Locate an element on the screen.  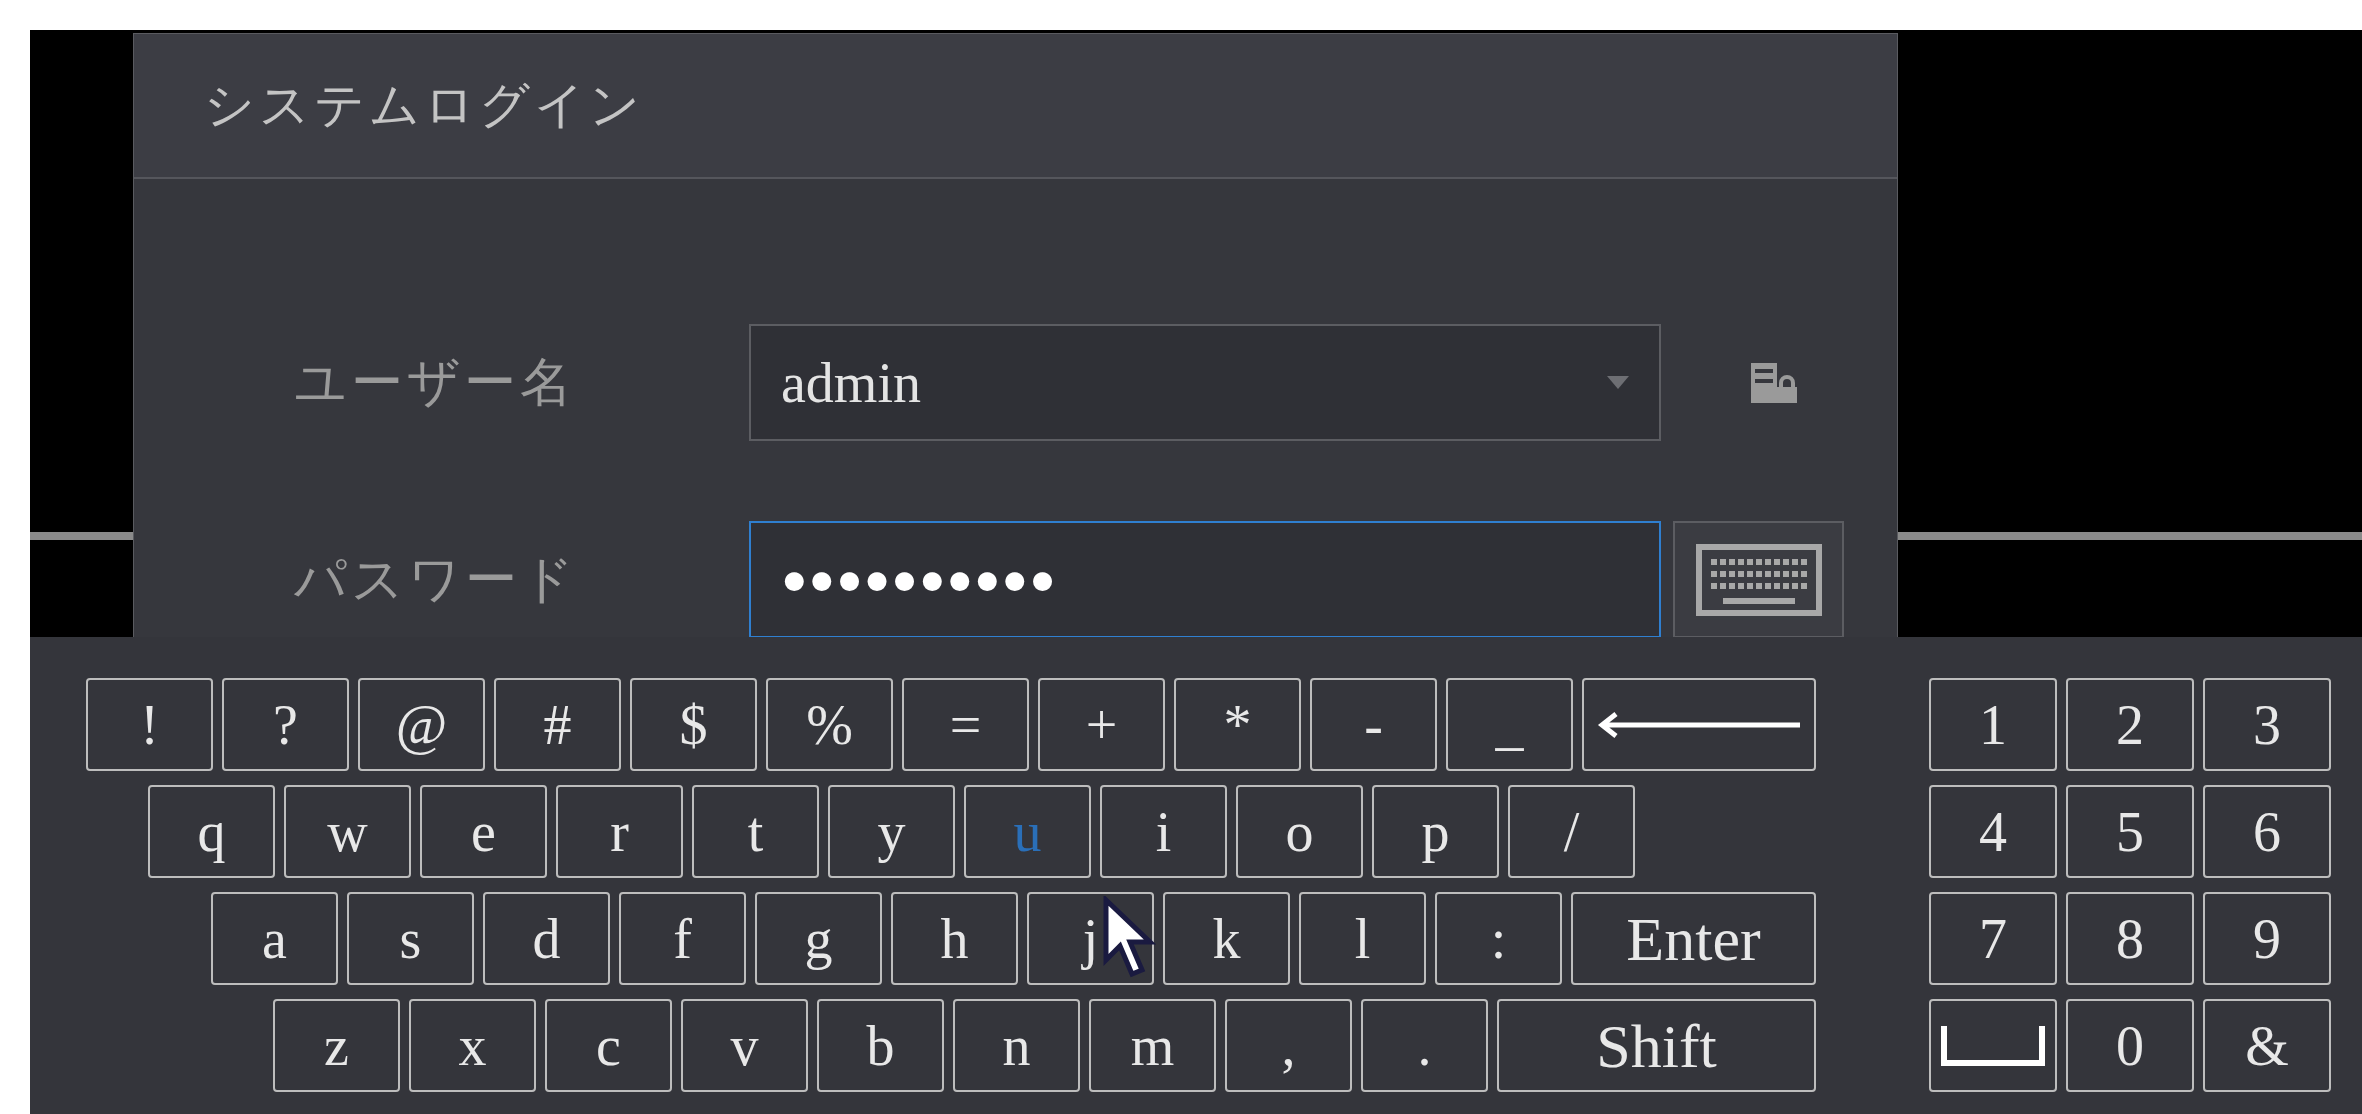
key: @ is located at coordinates (421, 724).